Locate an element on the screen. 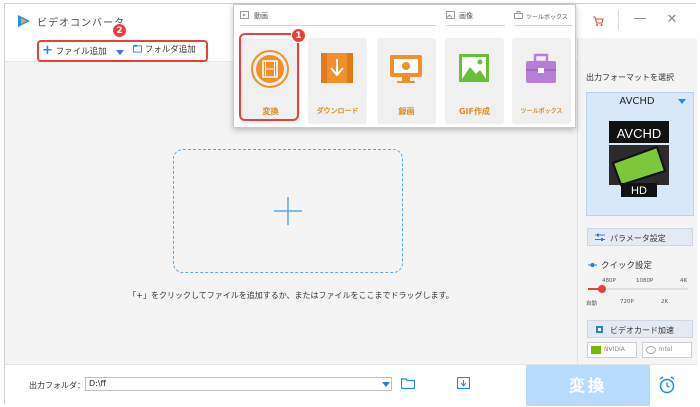  video-category-icon is located at coordinates (244, 15).